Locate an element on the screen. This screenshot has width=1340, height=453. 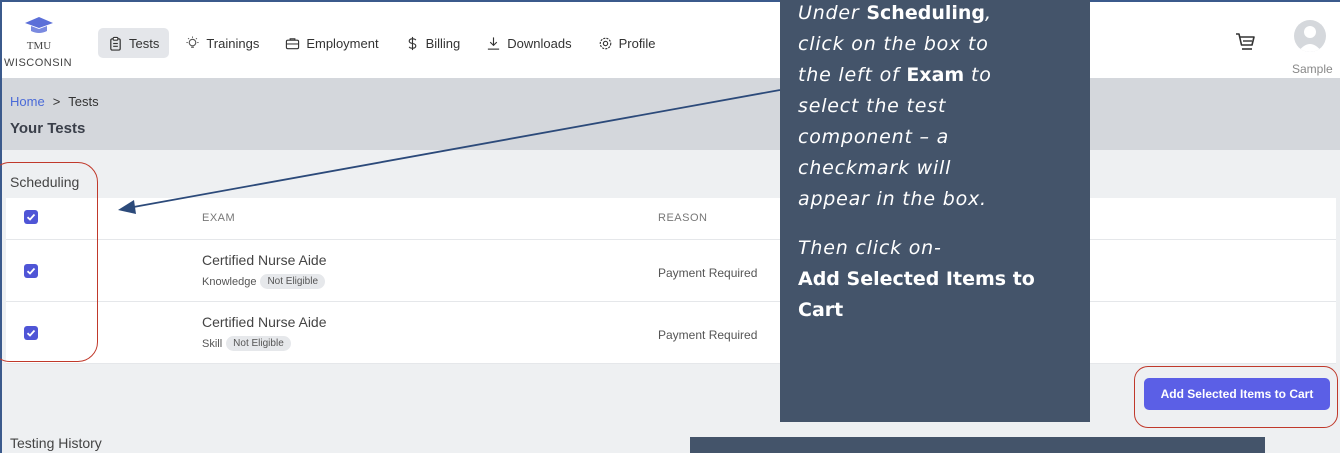
annotation-bracket-add-button is located at coordinates (1236, 397).